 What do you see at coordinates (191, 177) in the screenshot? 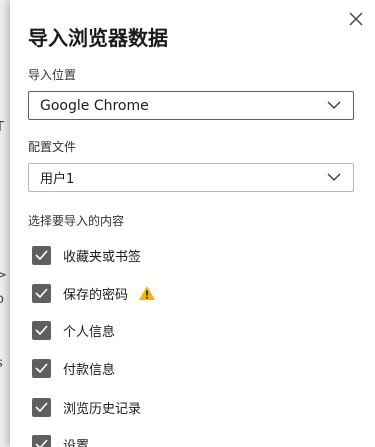
I see `profile-select: 用户1` at bounding box center [191, 177].